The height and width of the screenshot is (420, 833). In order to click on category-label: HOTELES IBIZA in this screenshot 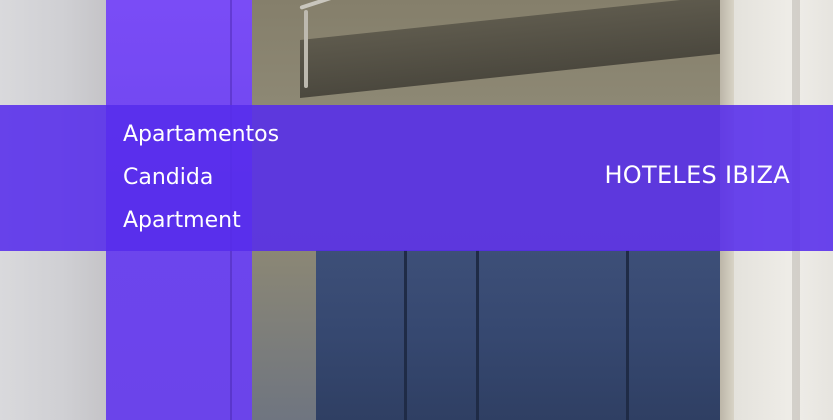, I will do `click(697, 175)`.